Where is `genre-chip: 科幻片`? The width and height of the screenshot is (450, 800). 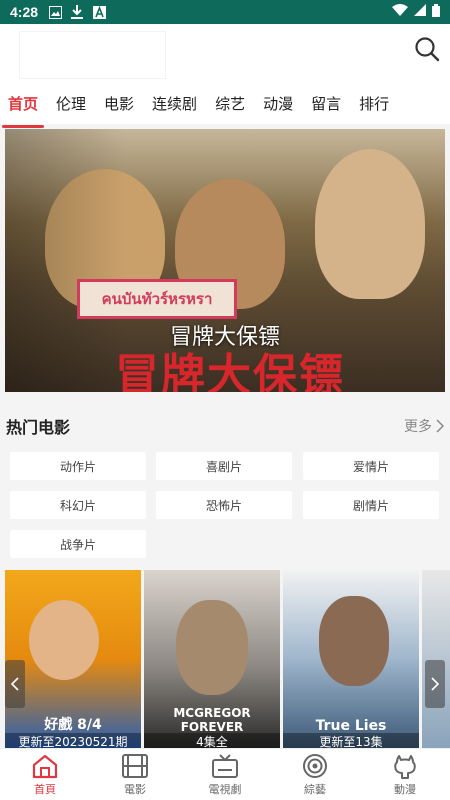
genre-chip: 科幻片 is located at coordinates (78, 505).